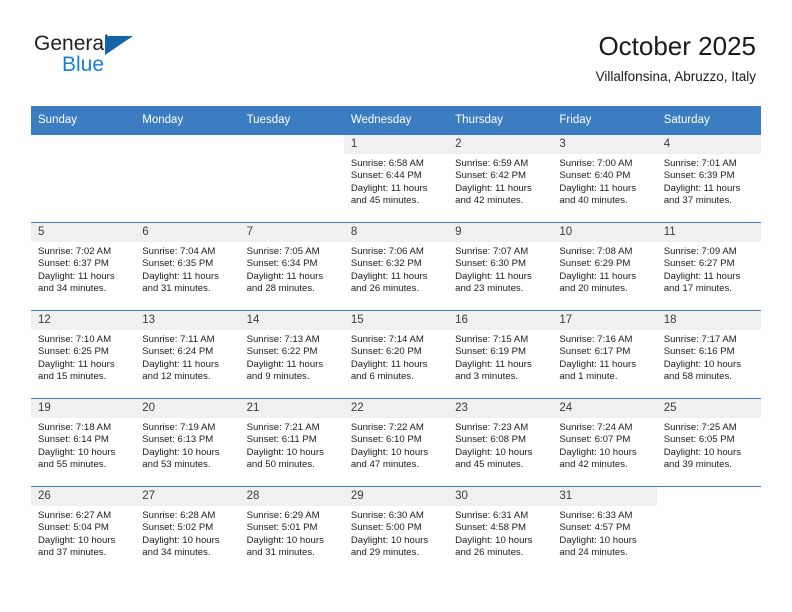 The height and width of the screenshot is (612, 792). Describe the element at coordinates (500, 408) in the screenshot. I see `day-number: 23` at that location.